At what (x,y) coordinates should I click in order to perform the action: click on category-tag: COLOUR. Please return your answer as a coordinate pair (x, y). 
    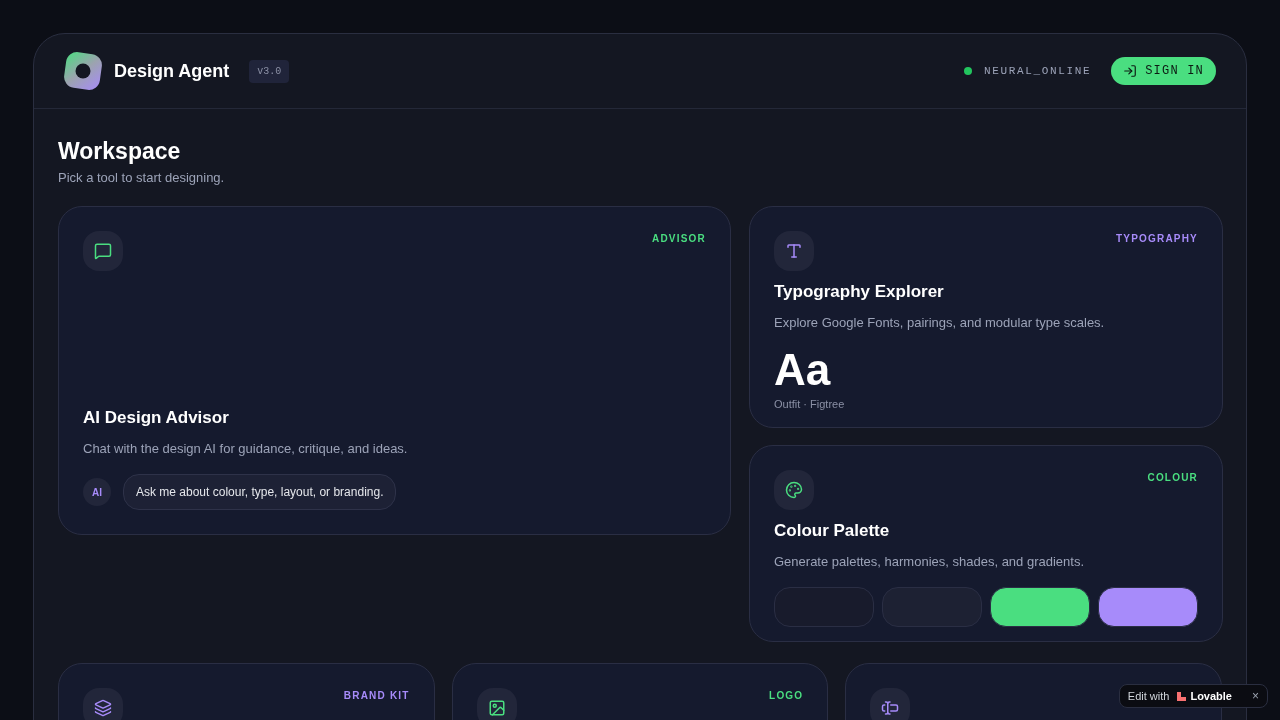
    Looking at the image, I should click on (1172, 478).